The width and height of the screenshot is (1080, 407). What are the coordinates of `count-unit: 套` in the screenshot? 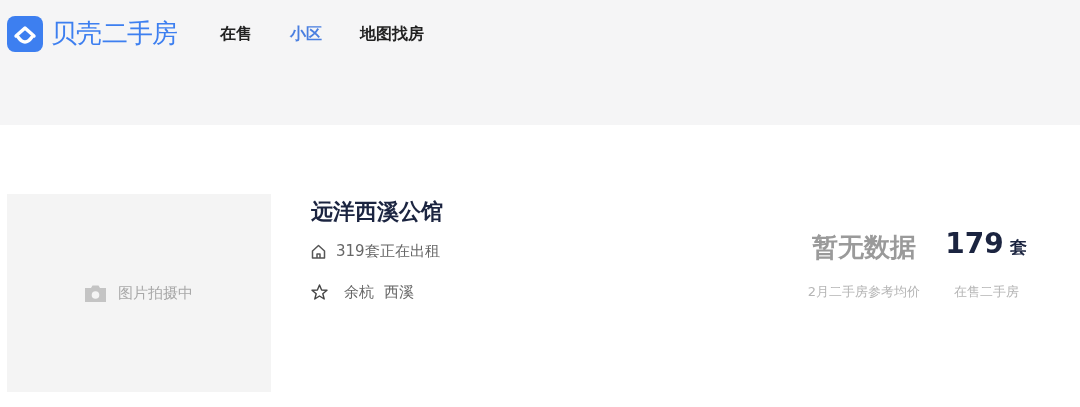 It's located at (1018, 247).